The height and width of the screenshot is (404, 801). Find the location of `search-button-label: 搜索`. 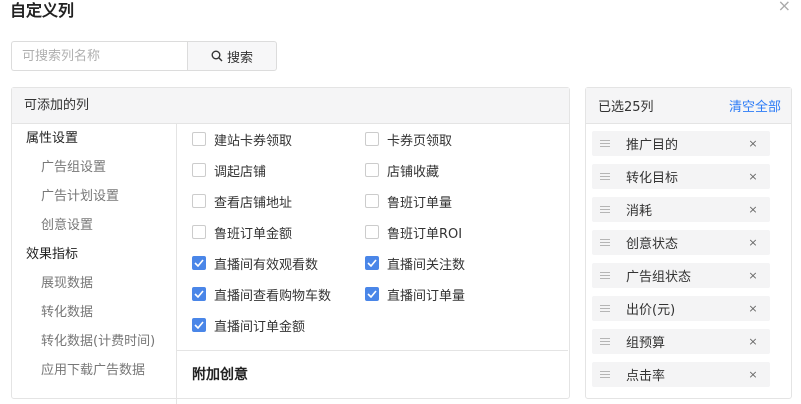

search-button-label: 搜索 is located at coordinates (239, 58).